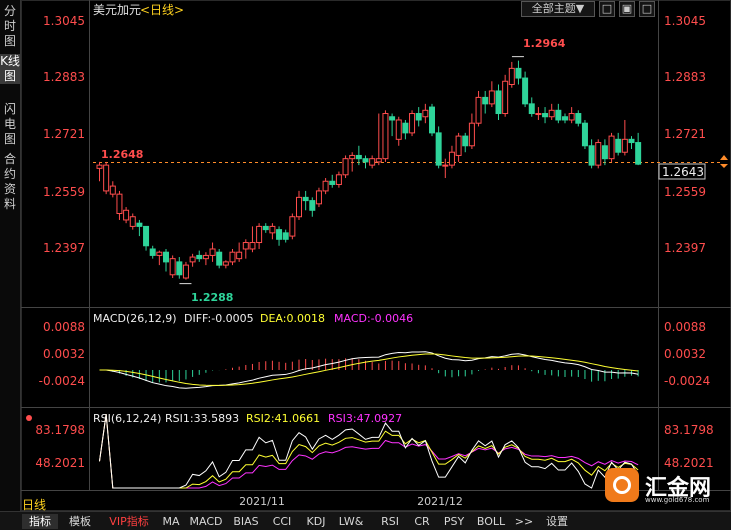  What do you see at coordinates (390, 521) in the screenshot?
I see `tab-rsi: RSI` at bounding box center [390, 521].